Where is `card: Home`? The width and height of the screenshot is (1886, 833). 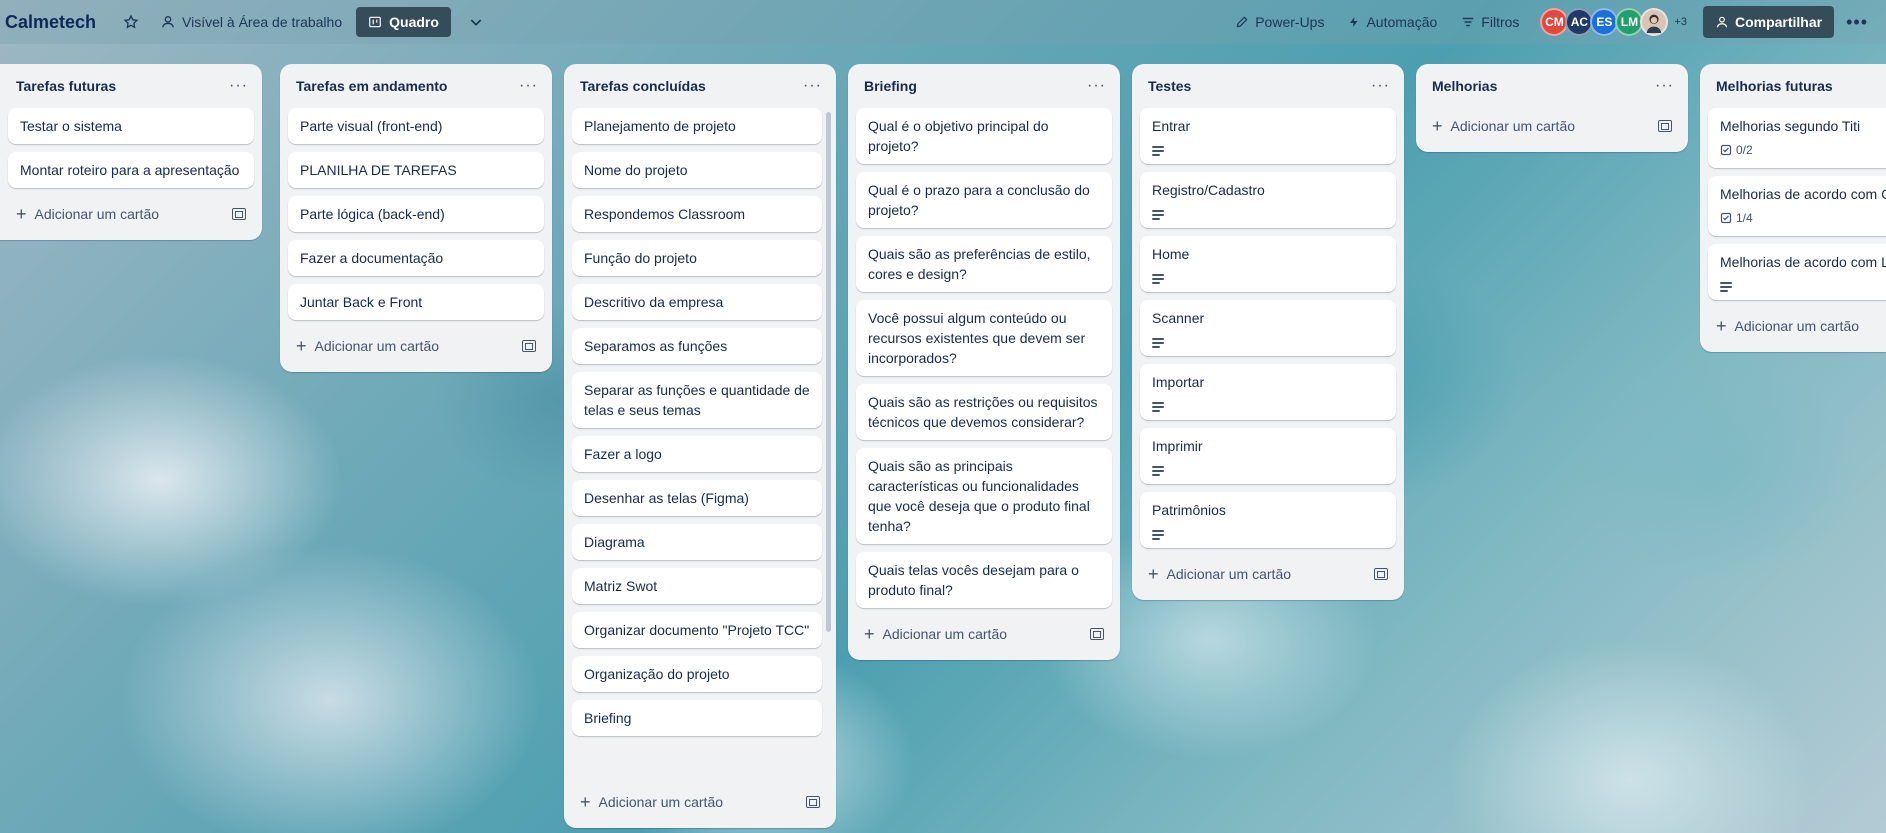
card: Home is located at coordinates (1268, 264).